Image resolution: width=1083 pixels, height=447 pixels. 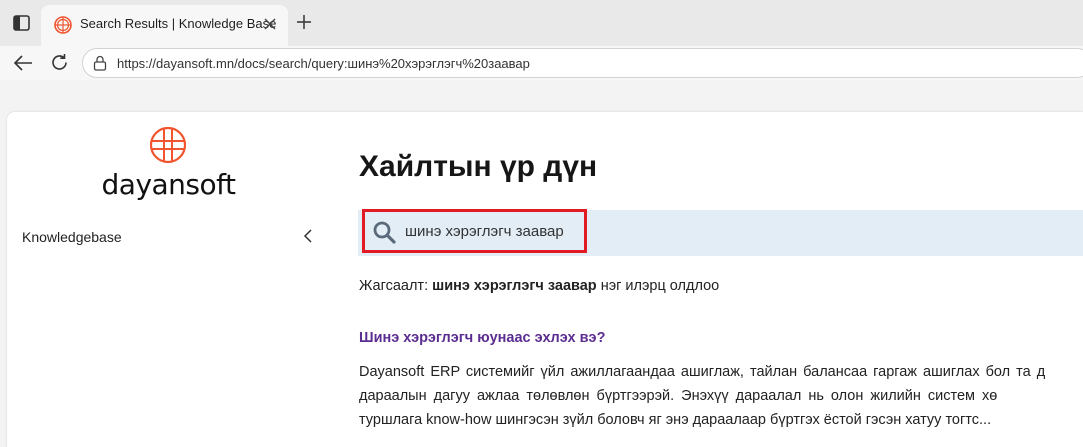 I want to click on plus-icon, so click(x=304, y=22).